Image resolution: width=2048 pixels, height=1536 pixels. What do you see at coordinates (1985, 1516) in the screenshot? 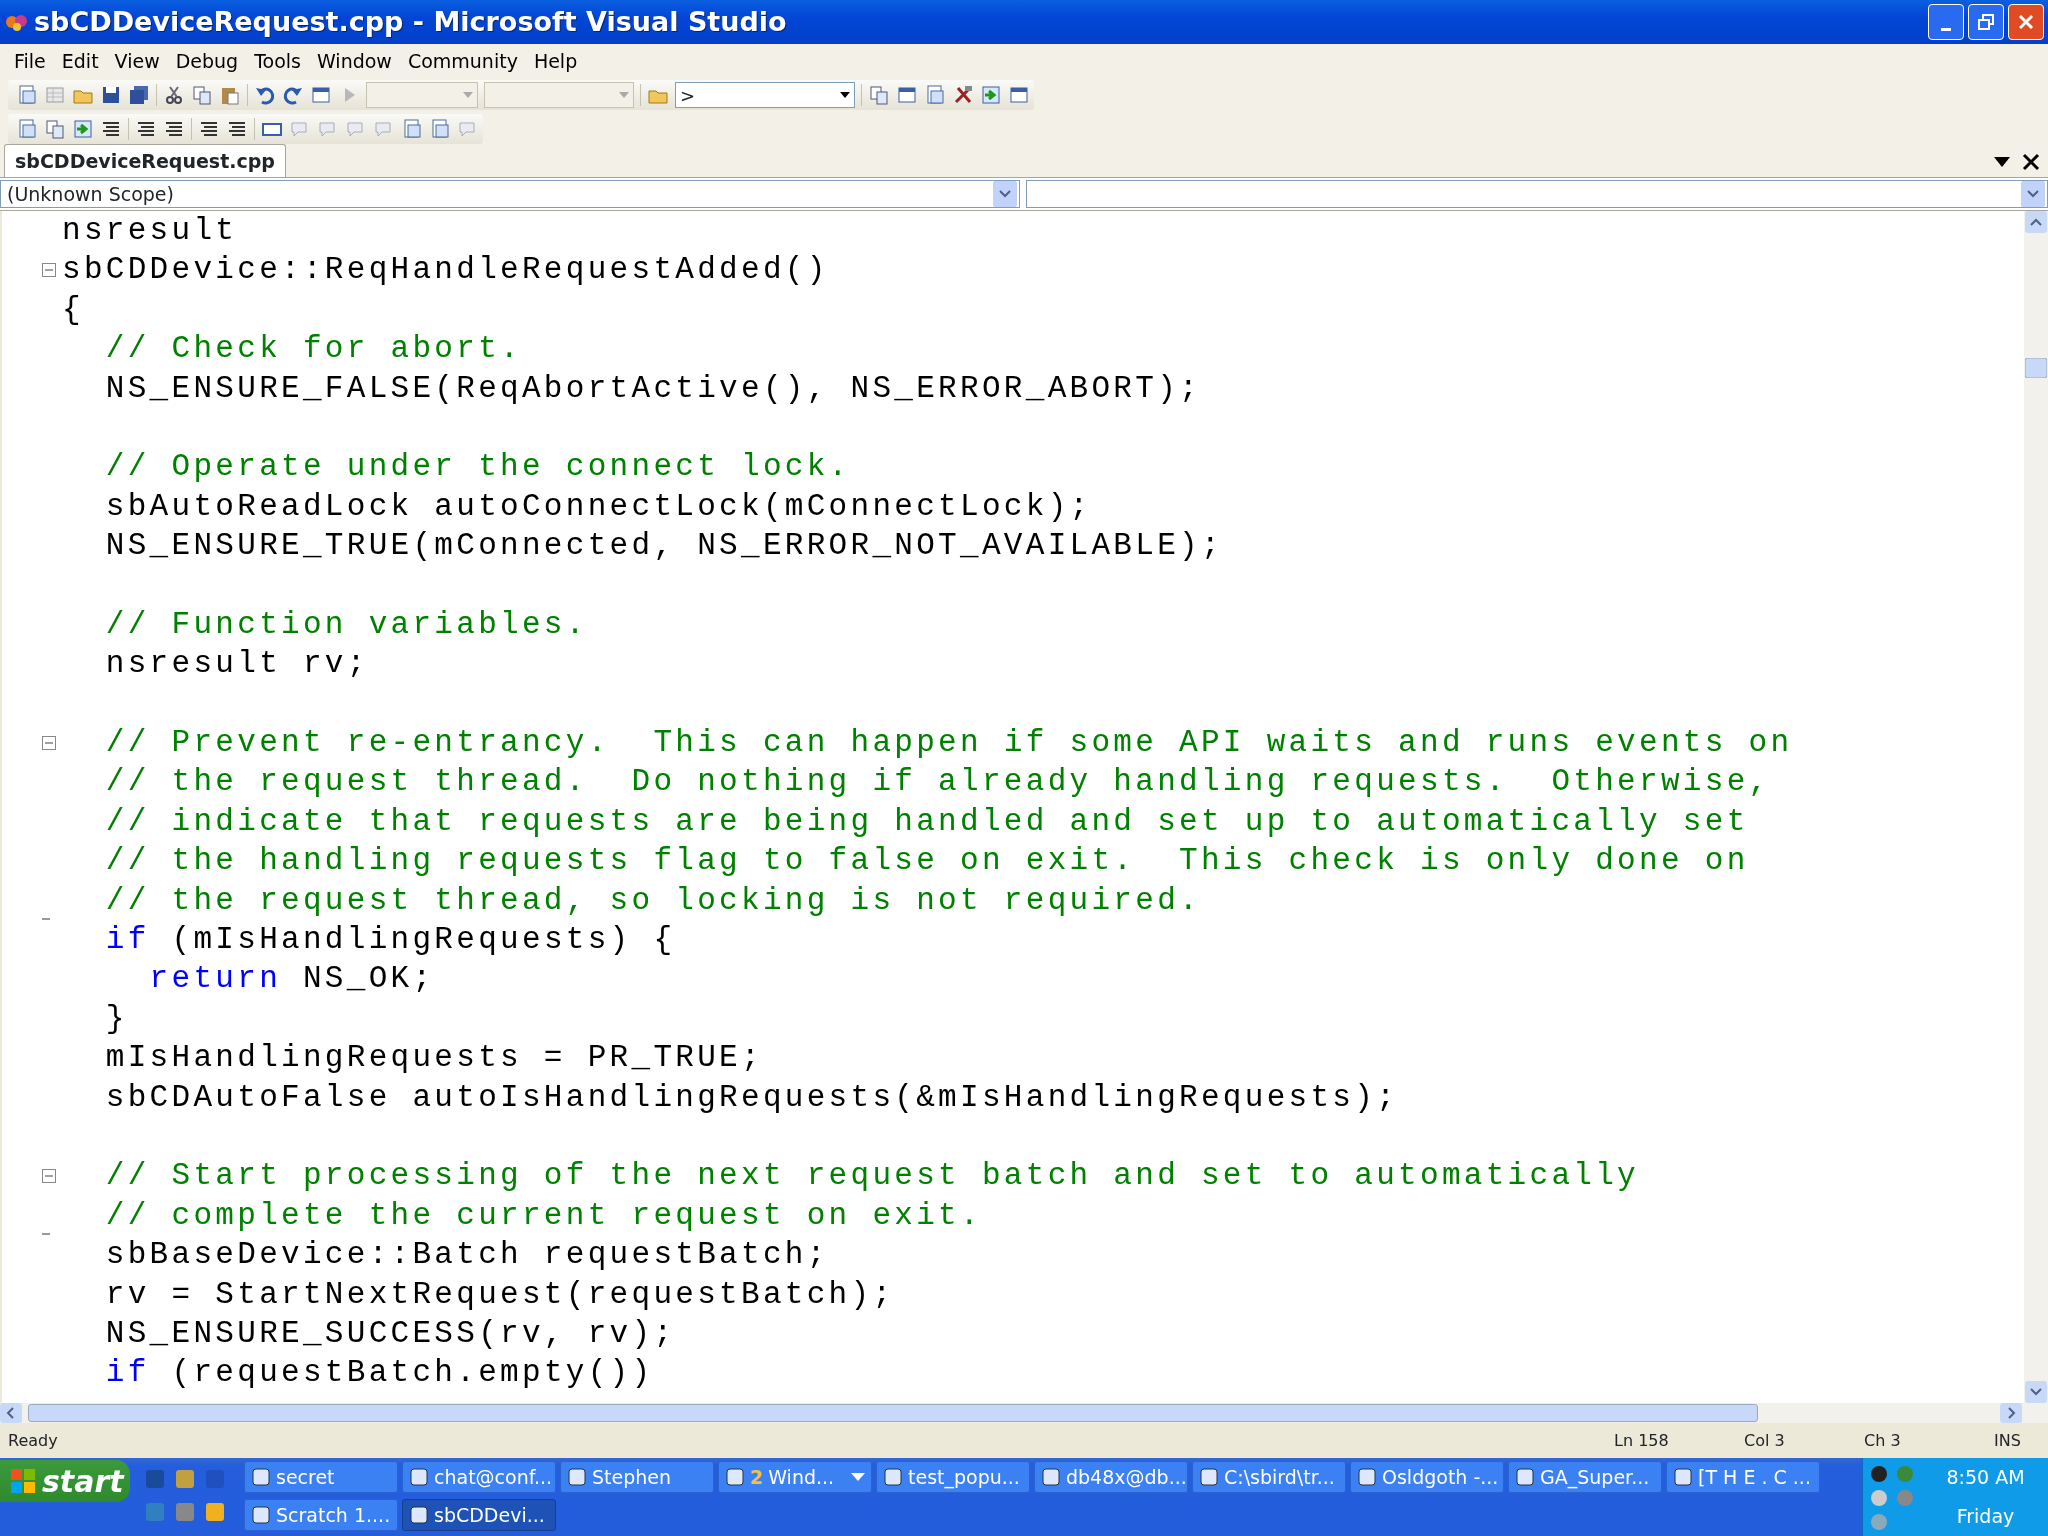
I see `clock-day: Friday` at bounding box center [1985, 1516].